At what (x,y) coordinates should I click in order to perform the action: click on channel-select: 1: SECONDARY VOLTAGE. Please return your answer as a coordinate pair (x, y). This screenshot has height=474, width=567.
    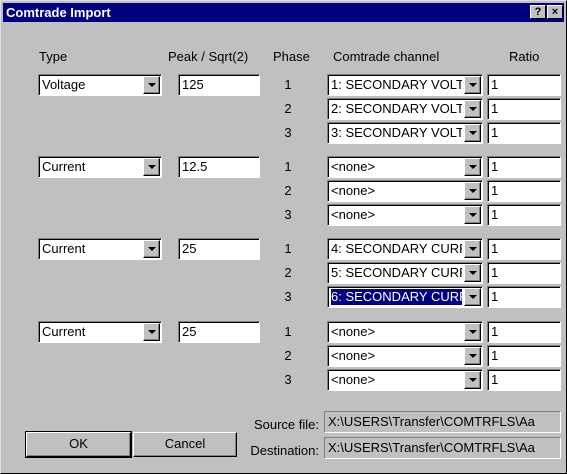
    Looking at the image, I should click on (405, 85).